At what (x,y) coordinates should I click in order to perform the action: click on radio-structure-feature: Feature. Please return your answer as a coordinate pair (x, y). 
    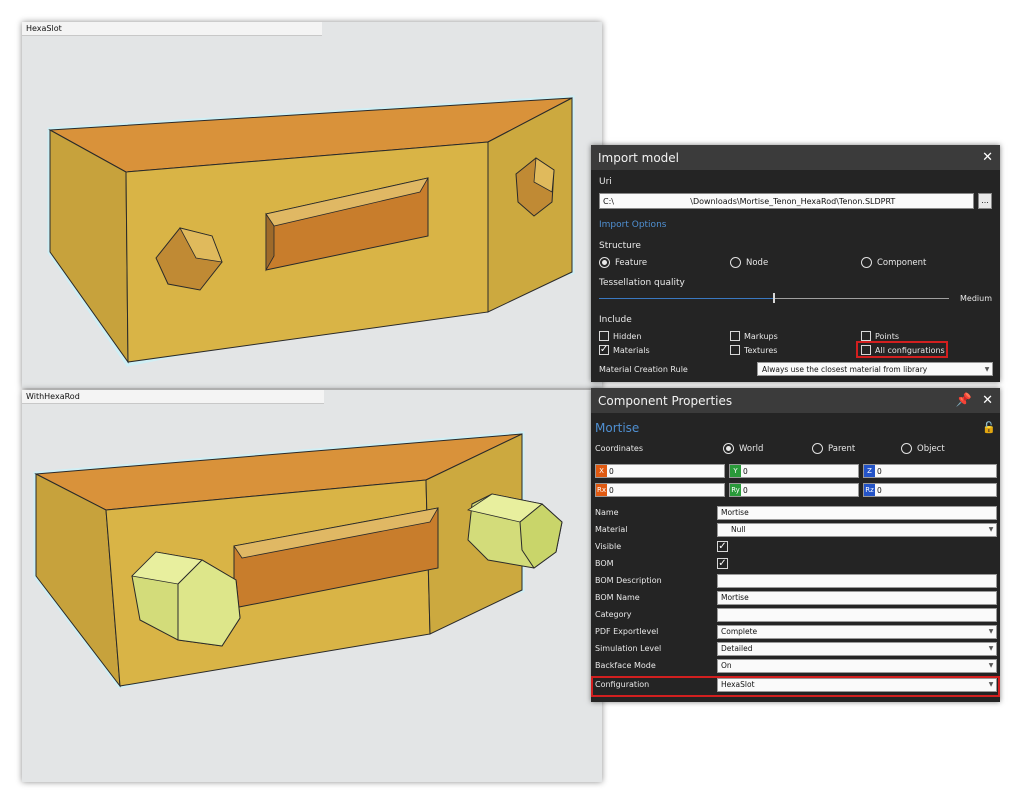
    Looking at the image, I should click on (623, 262).